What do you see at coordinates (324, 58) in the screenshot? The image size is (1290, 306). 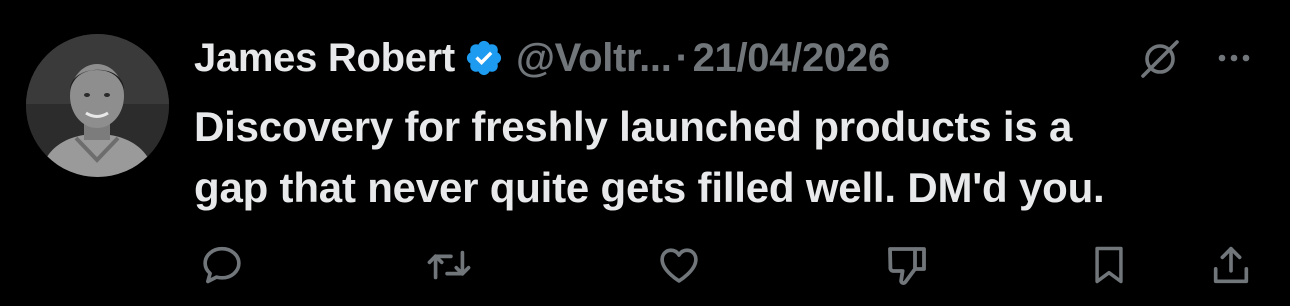 I see `display-name: James Robert` at bounding box center [324, 58].